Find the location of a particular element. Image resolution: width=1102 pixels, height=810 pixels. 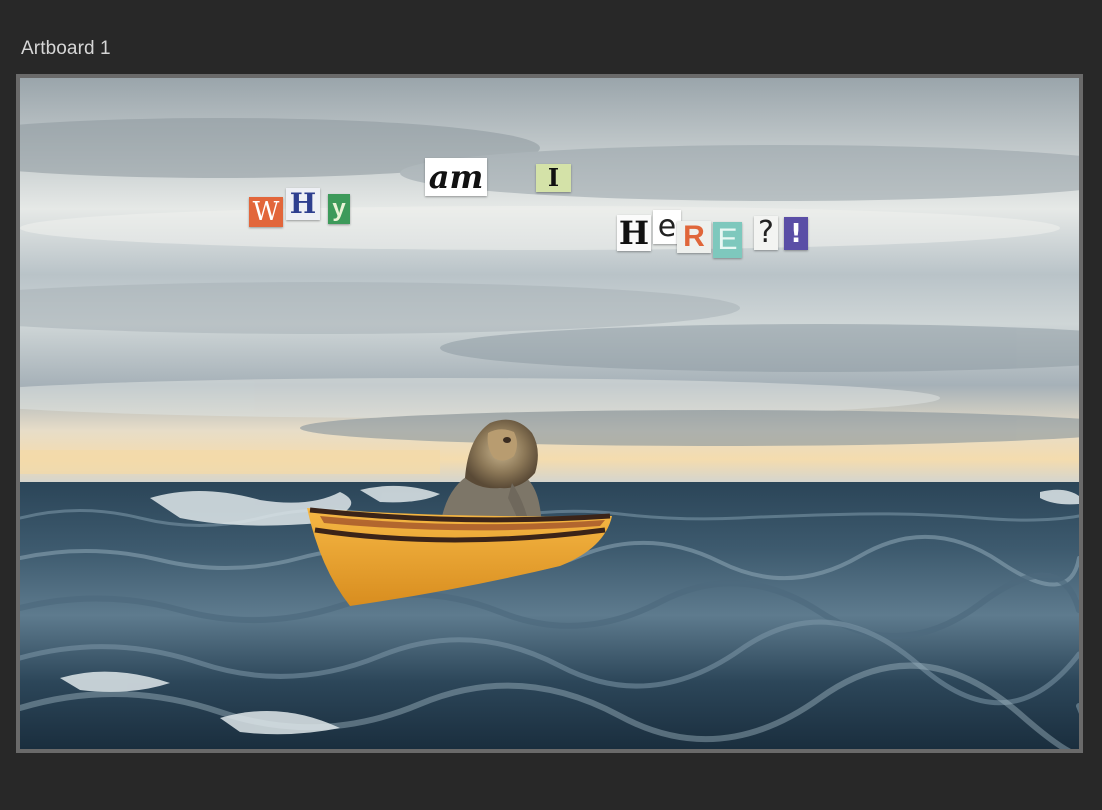

horizon-glow is located at coordinates (230, 462).